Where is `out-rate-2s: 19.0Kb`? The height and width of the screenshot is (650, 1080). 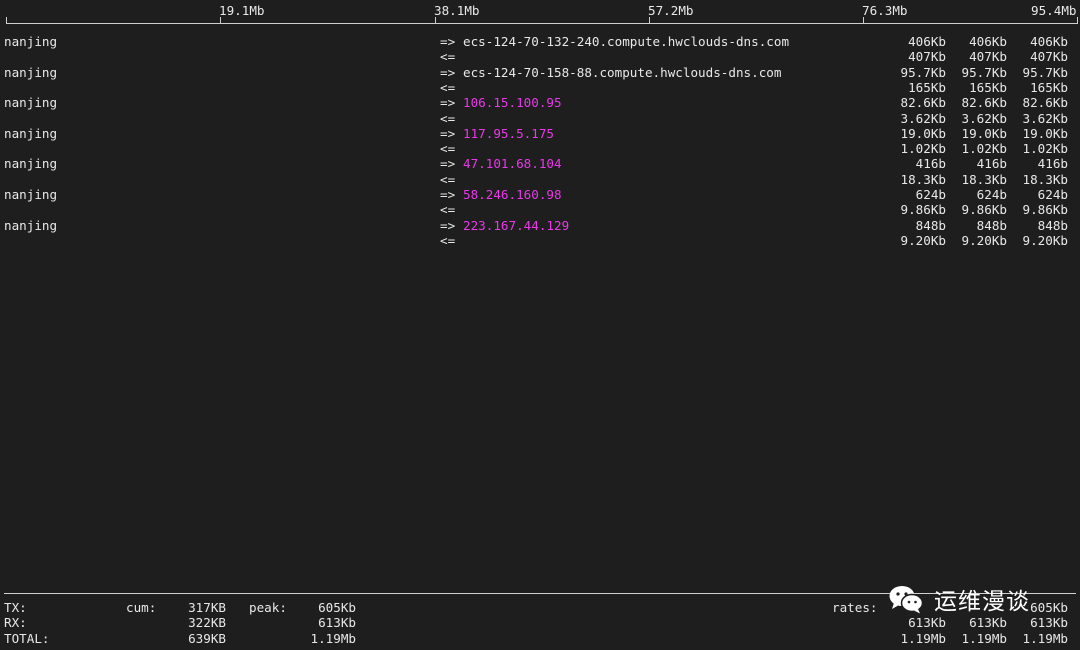 out-rate-2s: 19.0Kb is located at coordinates (923, 133).